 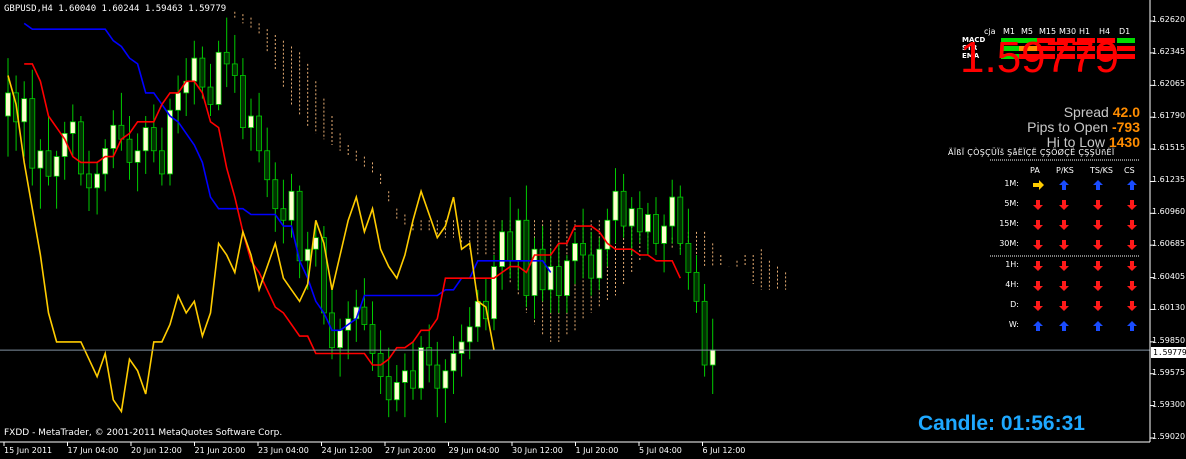 What do you see at coordinates (1068, 127) in the screenshot?
I see `pips-label: Pips to Open` at bounding box center [1068, 127].